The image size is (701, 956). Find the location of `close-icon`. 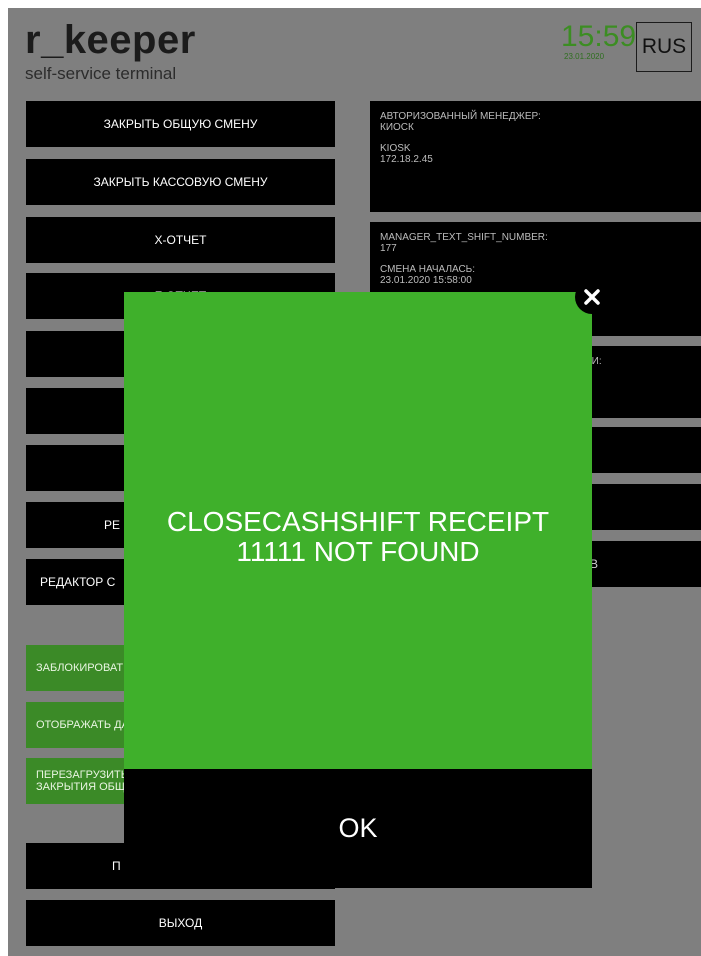

close-icon is located at coordinates (592, 297).